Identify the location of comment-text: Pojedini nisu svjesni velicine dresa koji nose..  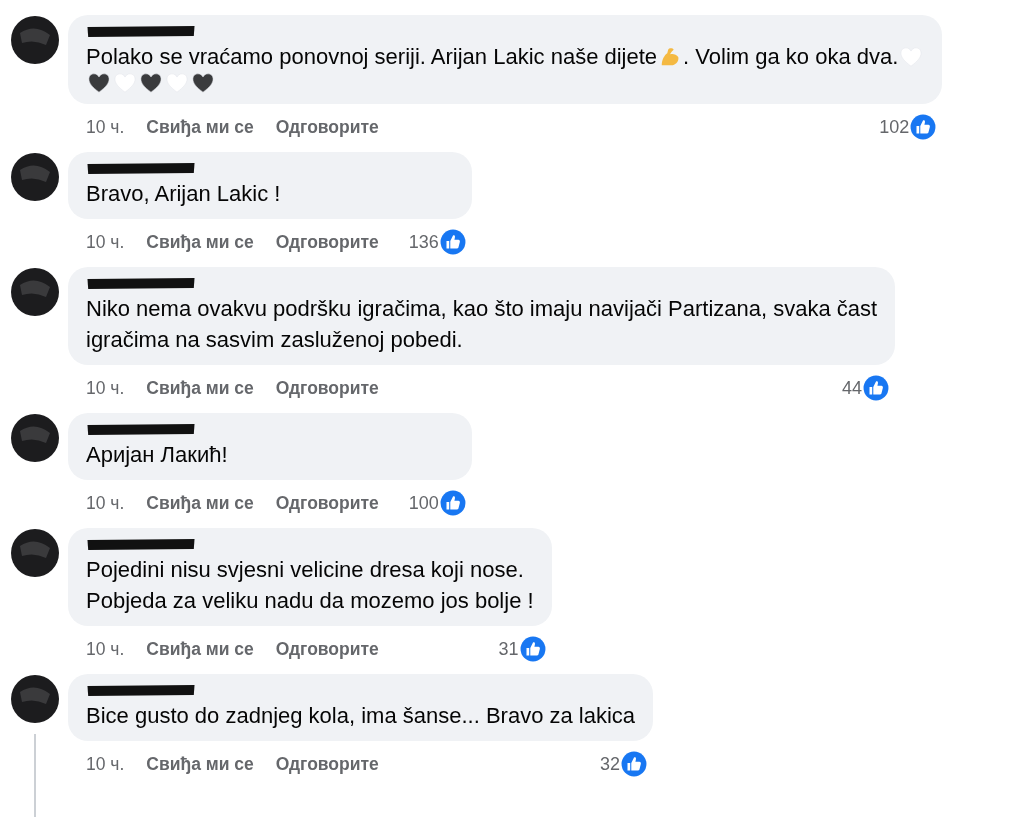
(305, 570).